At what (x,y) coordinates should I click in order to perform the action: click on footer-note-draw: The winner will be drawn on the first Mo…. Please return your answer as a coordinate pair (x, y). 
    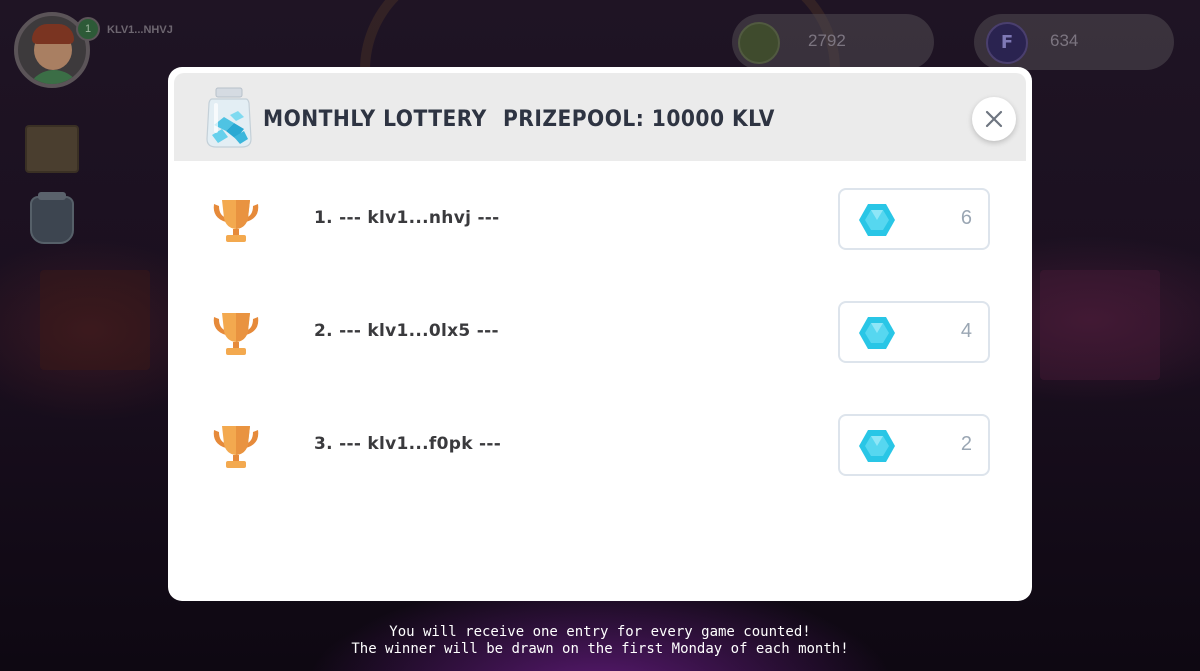
    Looking at the image, I should click on (600, 649).